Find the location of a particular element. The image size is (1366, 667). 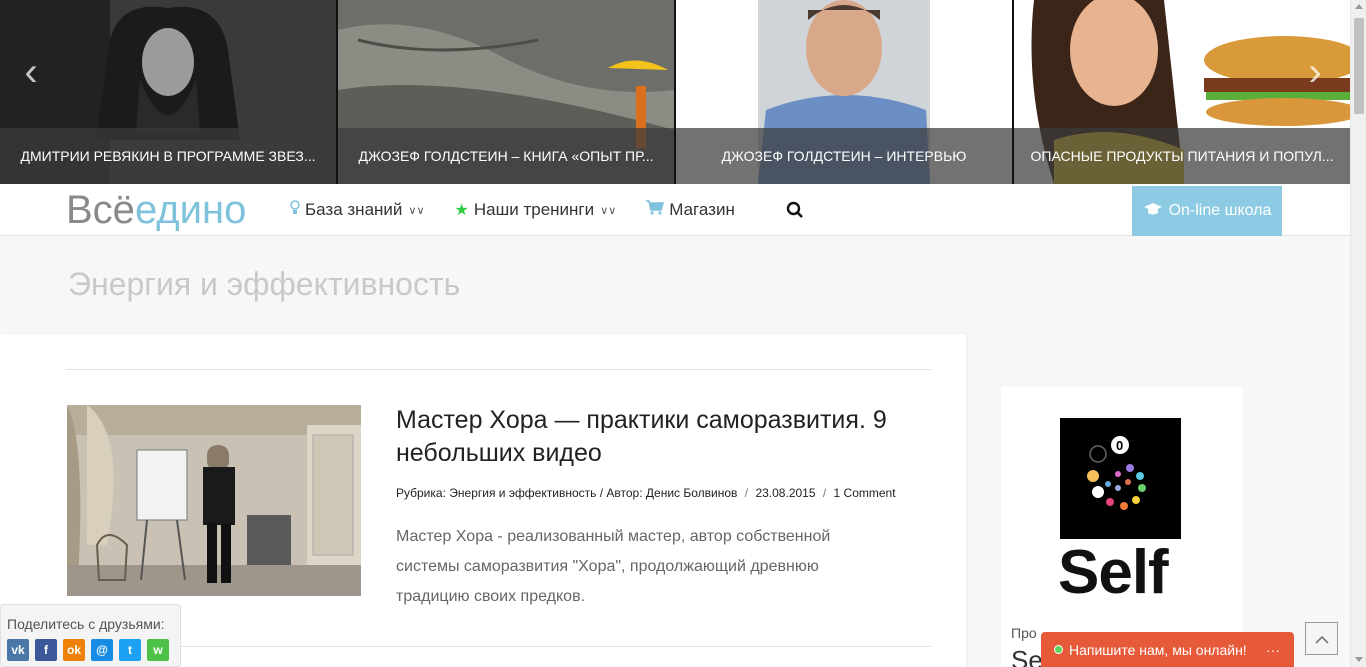

chevron-right-icon: › is located at coordinates (1315, 72).